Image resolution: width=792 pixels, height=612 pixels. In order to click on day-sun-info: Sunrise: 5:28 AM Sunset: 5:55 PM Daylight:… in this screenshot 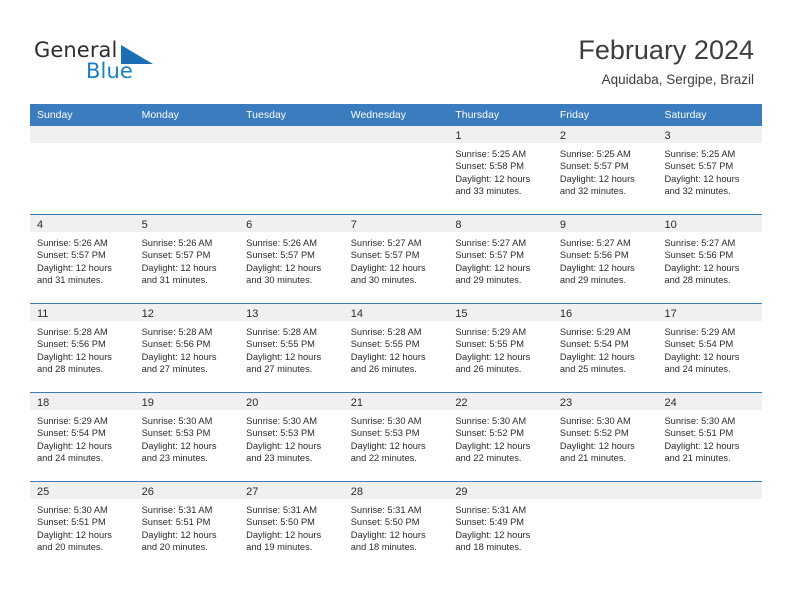, I will do `click(396, 348)`.